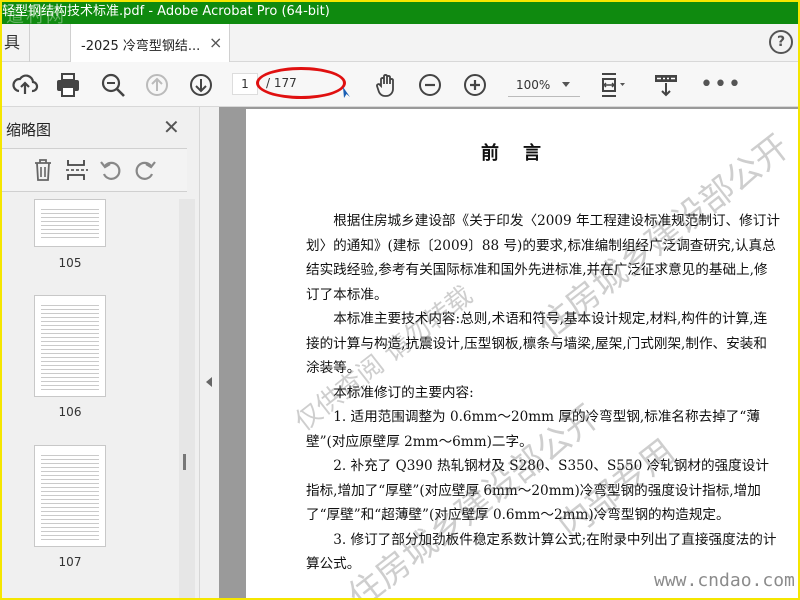 Image resolution: width=800 pixels, height=600 pixels. I want to click on tab-tools: 具, so click(15, 43).